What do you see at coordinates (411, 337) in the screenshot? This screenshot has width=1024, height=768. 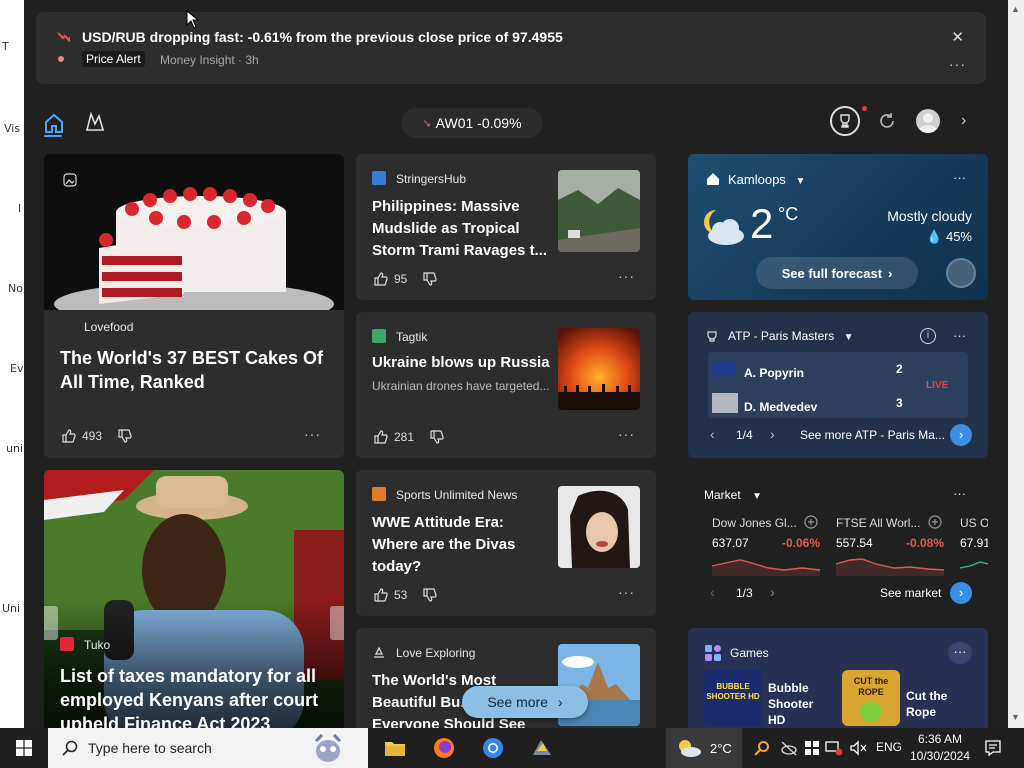 I see `news-source: Tagtik` at bounding box center [411, 337].